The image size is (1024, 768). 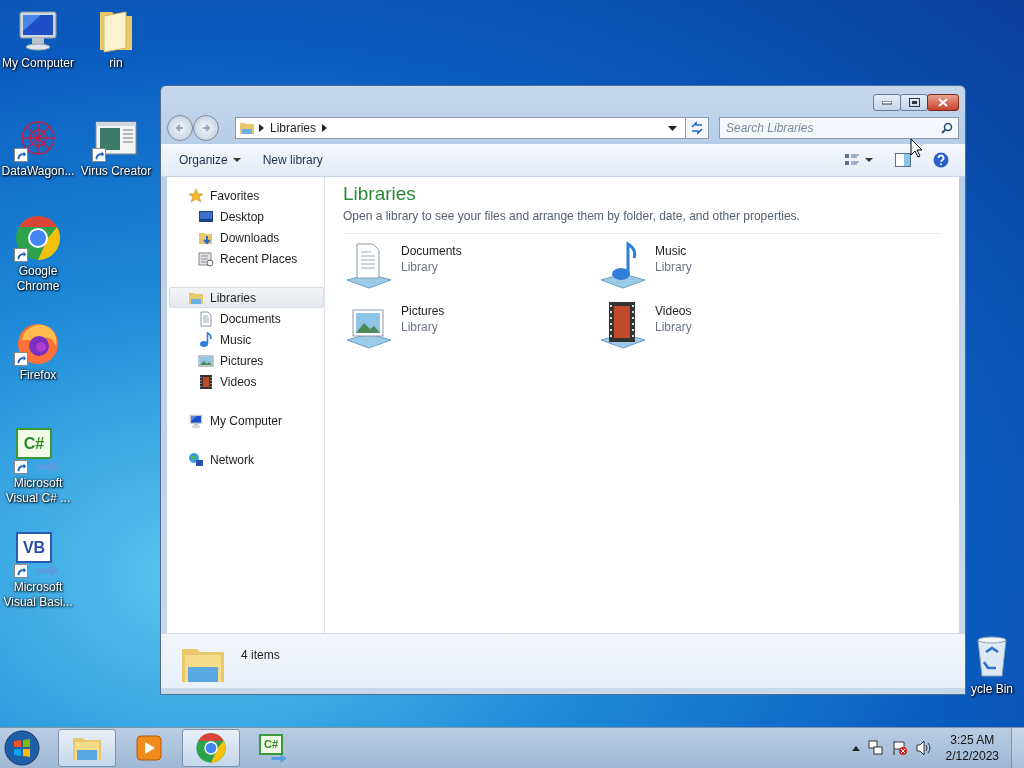 What do you see at coordinates (246, 237) in the screenshot?
I see `nav-item: Downloads` at bounding box center [246, 237].